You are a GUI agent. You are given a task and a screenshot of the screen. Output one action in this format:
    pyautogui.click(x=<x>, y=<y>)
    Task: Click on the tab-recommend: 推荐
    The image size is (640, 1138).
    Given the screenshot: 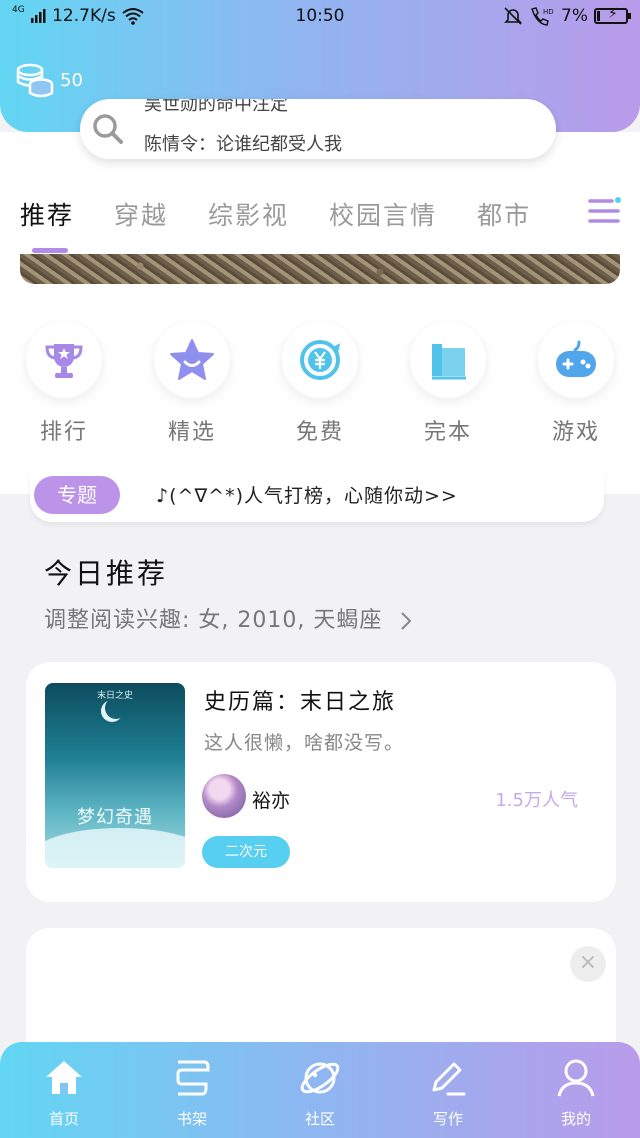 What is the action you would take?
    pyautogui.click(x=47, y=214)
    